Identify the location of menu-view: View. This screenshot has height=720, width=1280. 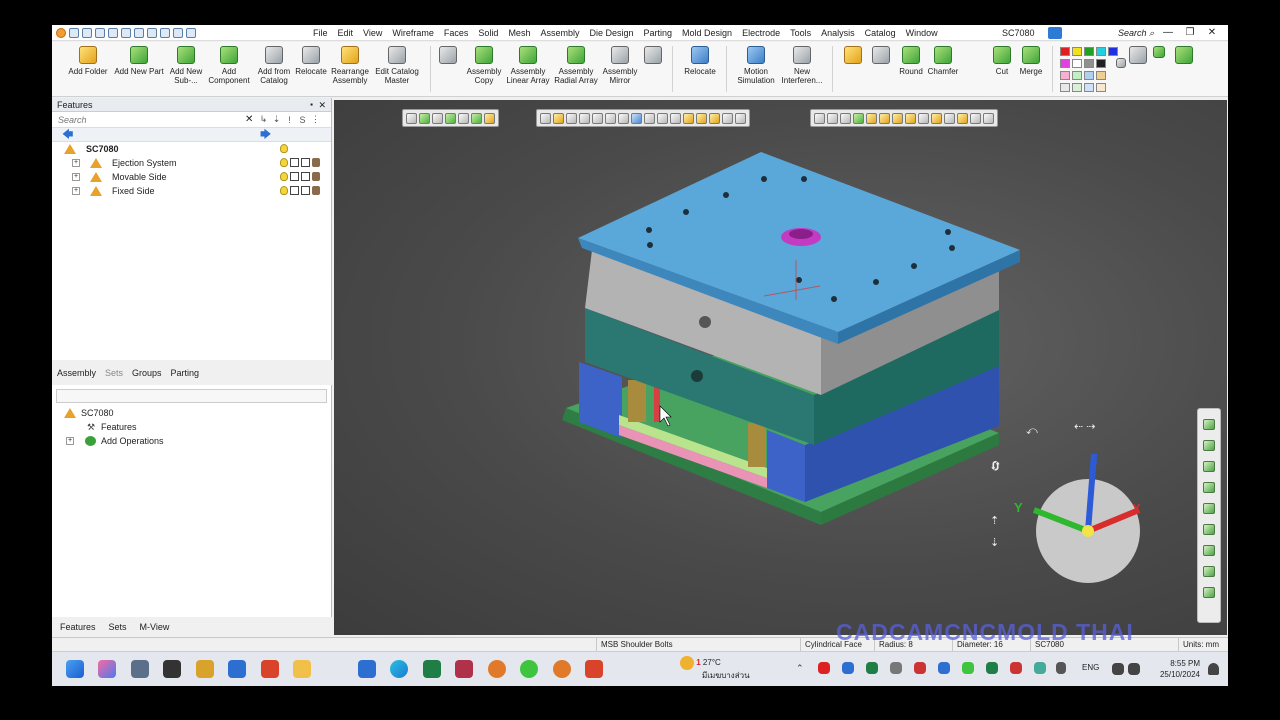
(372, 33).